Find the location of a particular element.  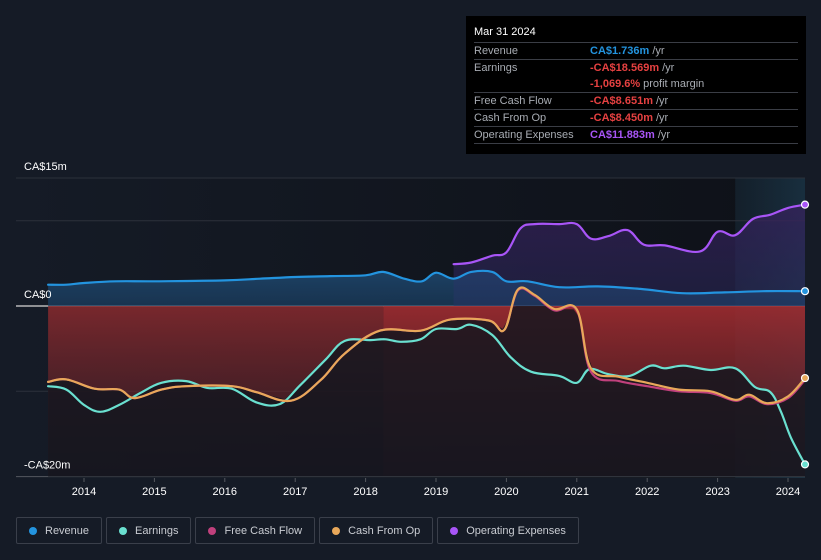

operating-expenses-end-marker is located at coordinates (805, 204).